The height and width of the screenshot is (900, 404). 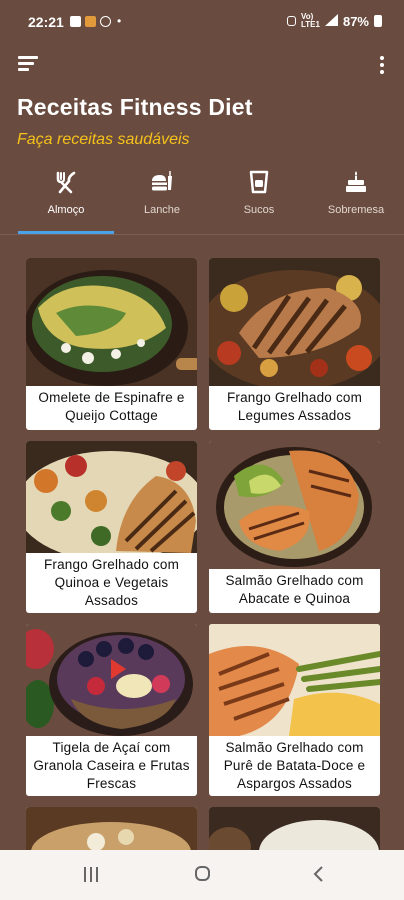 What do you see at coordinates (111, 415) in the screenshot?
I see `recipe-title-line: Queijo Cottage` at bounding box center [111, 415].